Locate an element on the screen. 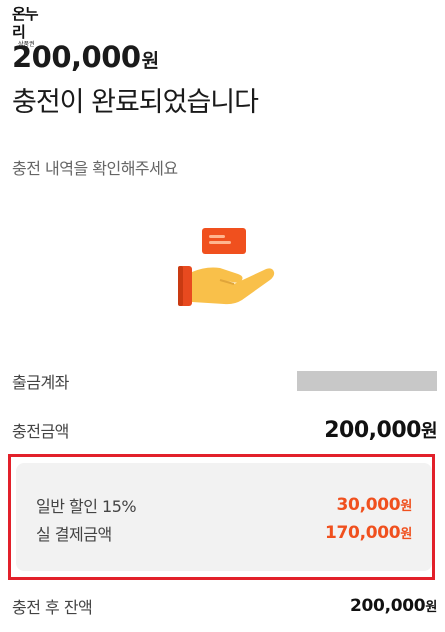 The height and width of the screenshot is (632, 445). actual-payment-value: 170,000원 is located at coordinates (368, 533).